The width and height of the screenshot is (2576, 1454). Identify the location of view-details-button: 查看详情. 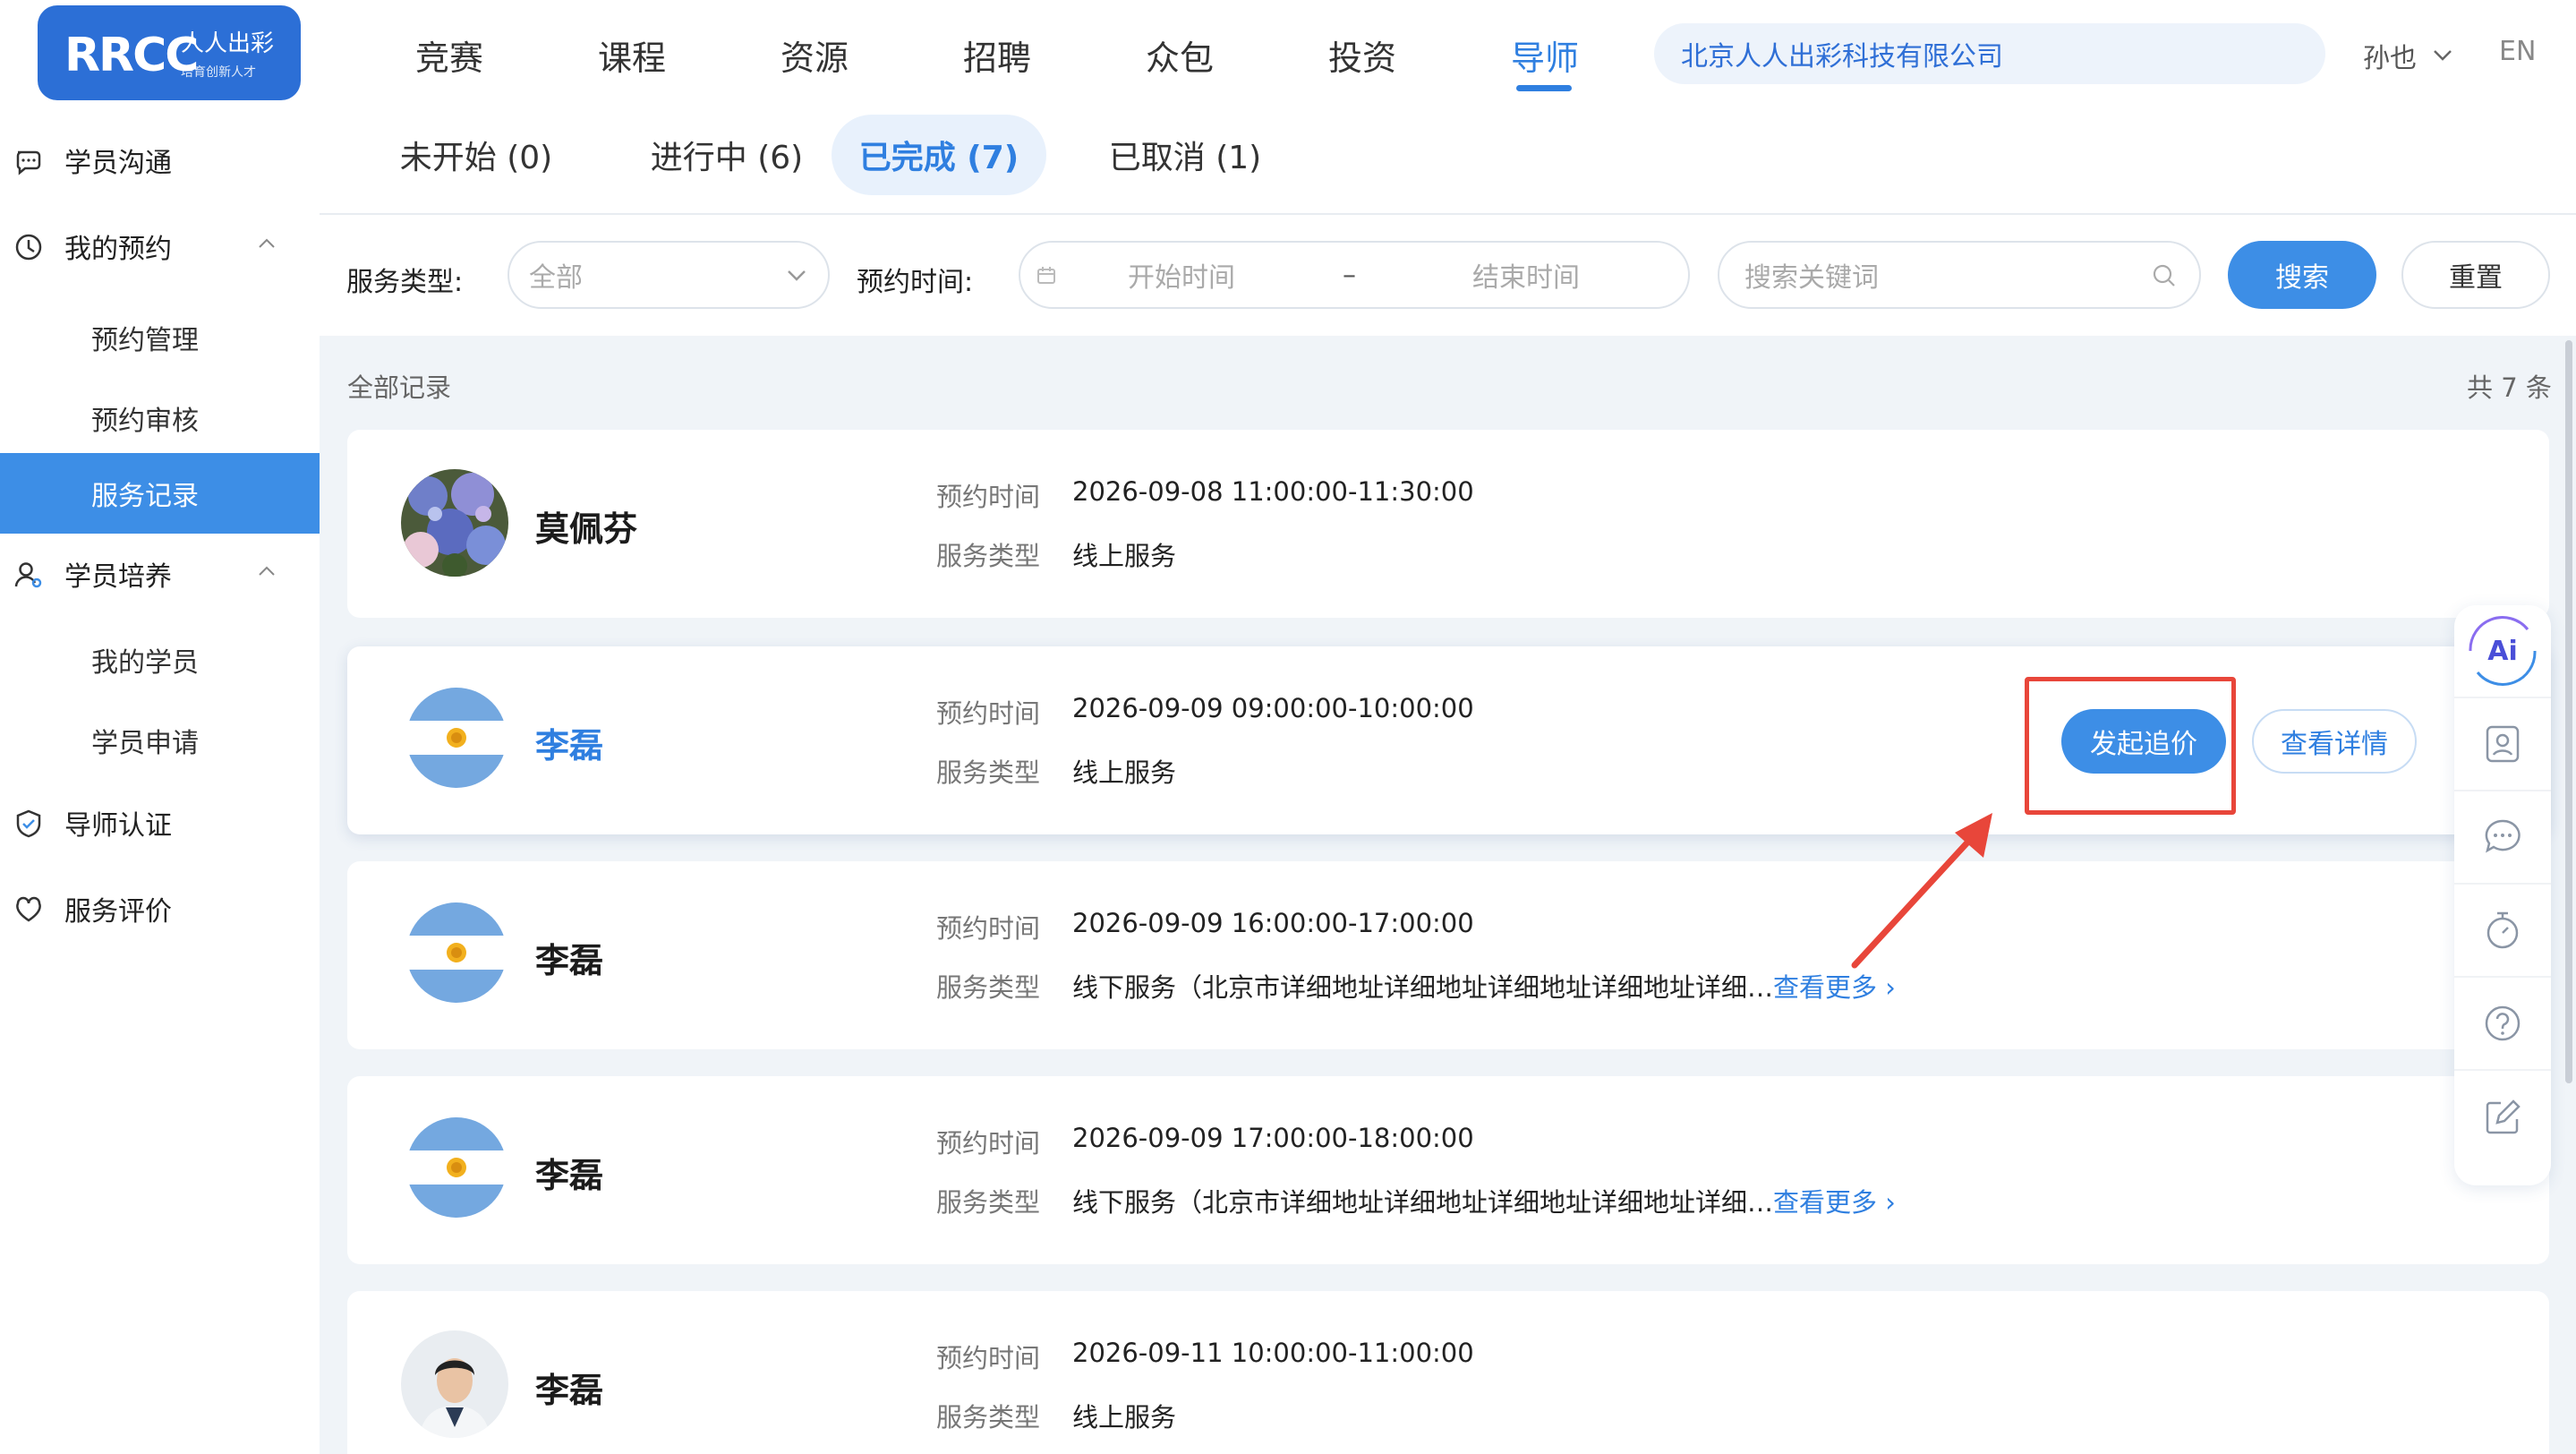
(2334, 741).